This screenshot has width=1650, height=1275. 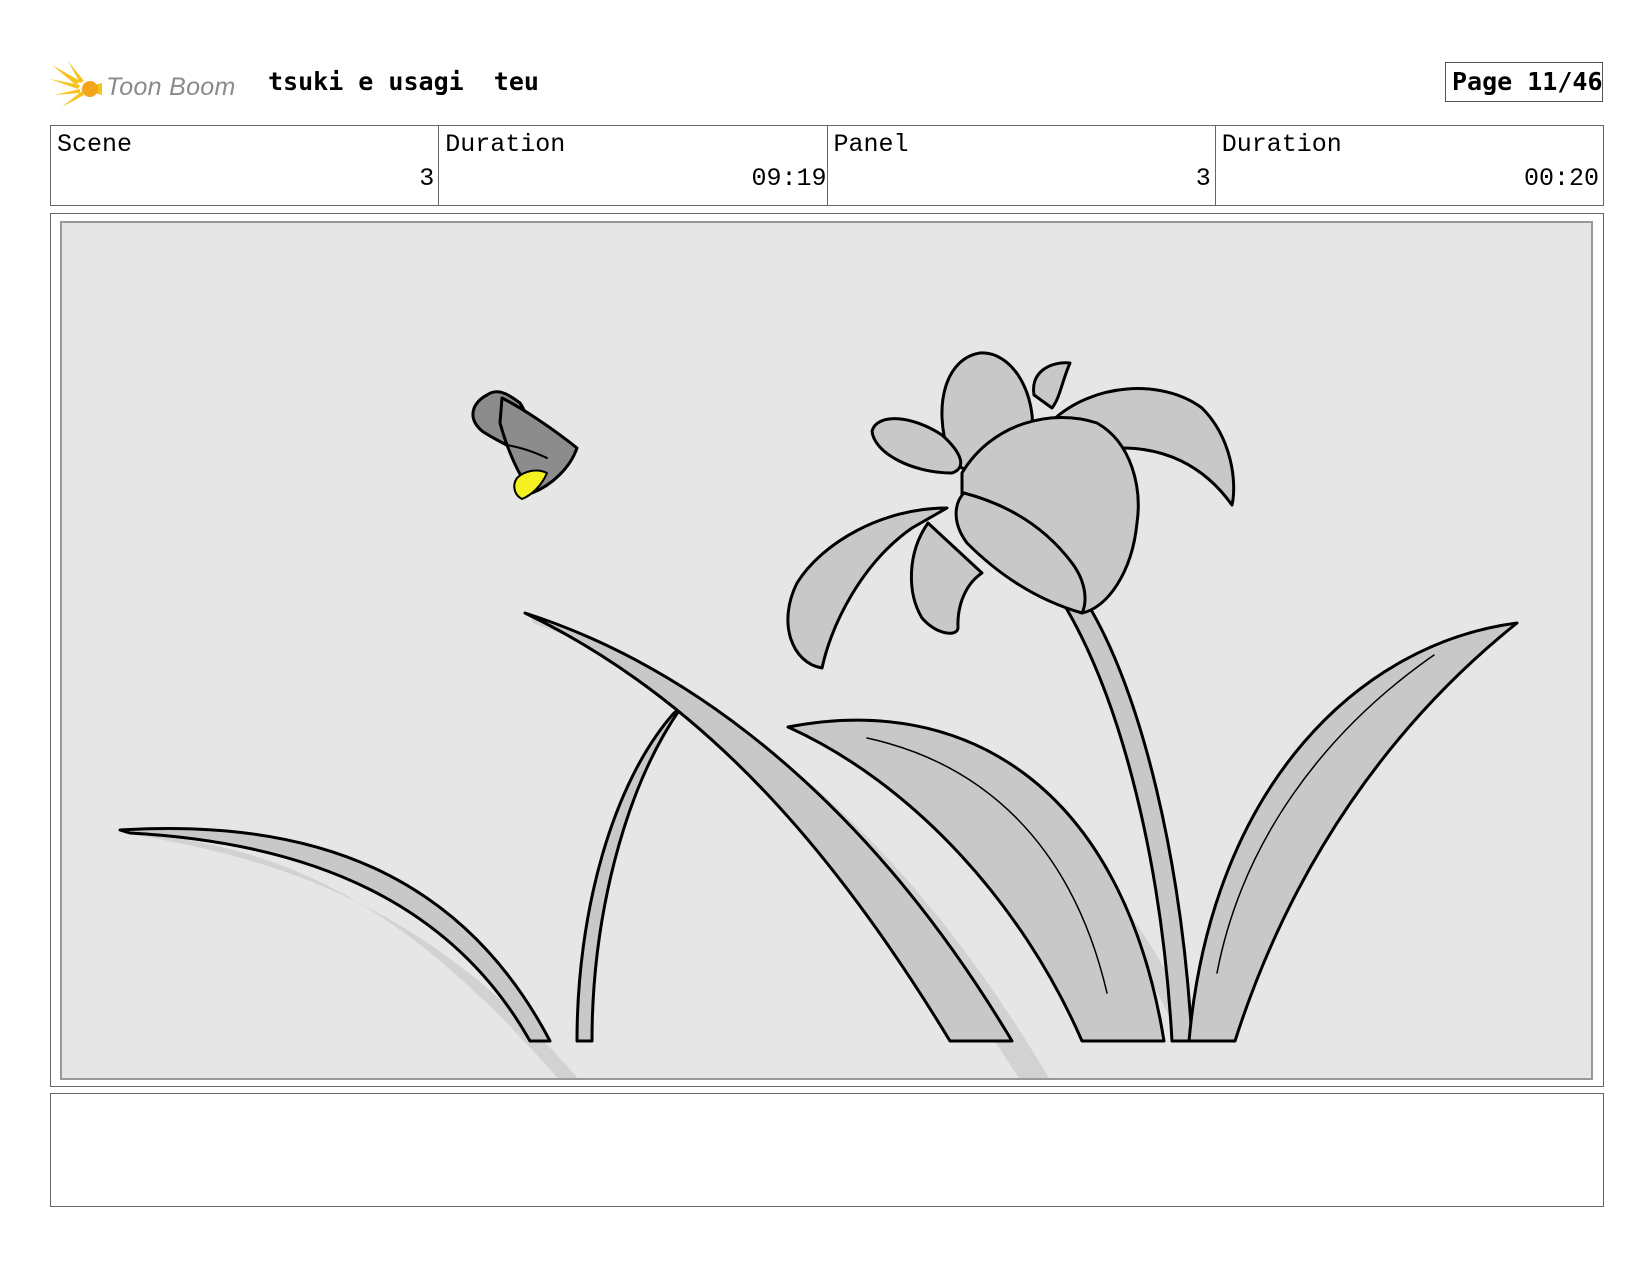 What do you see at coordinates (171, 87) in the screenshot?
I see `logo-text: Toon Boom` at bounding box center [171, 87].